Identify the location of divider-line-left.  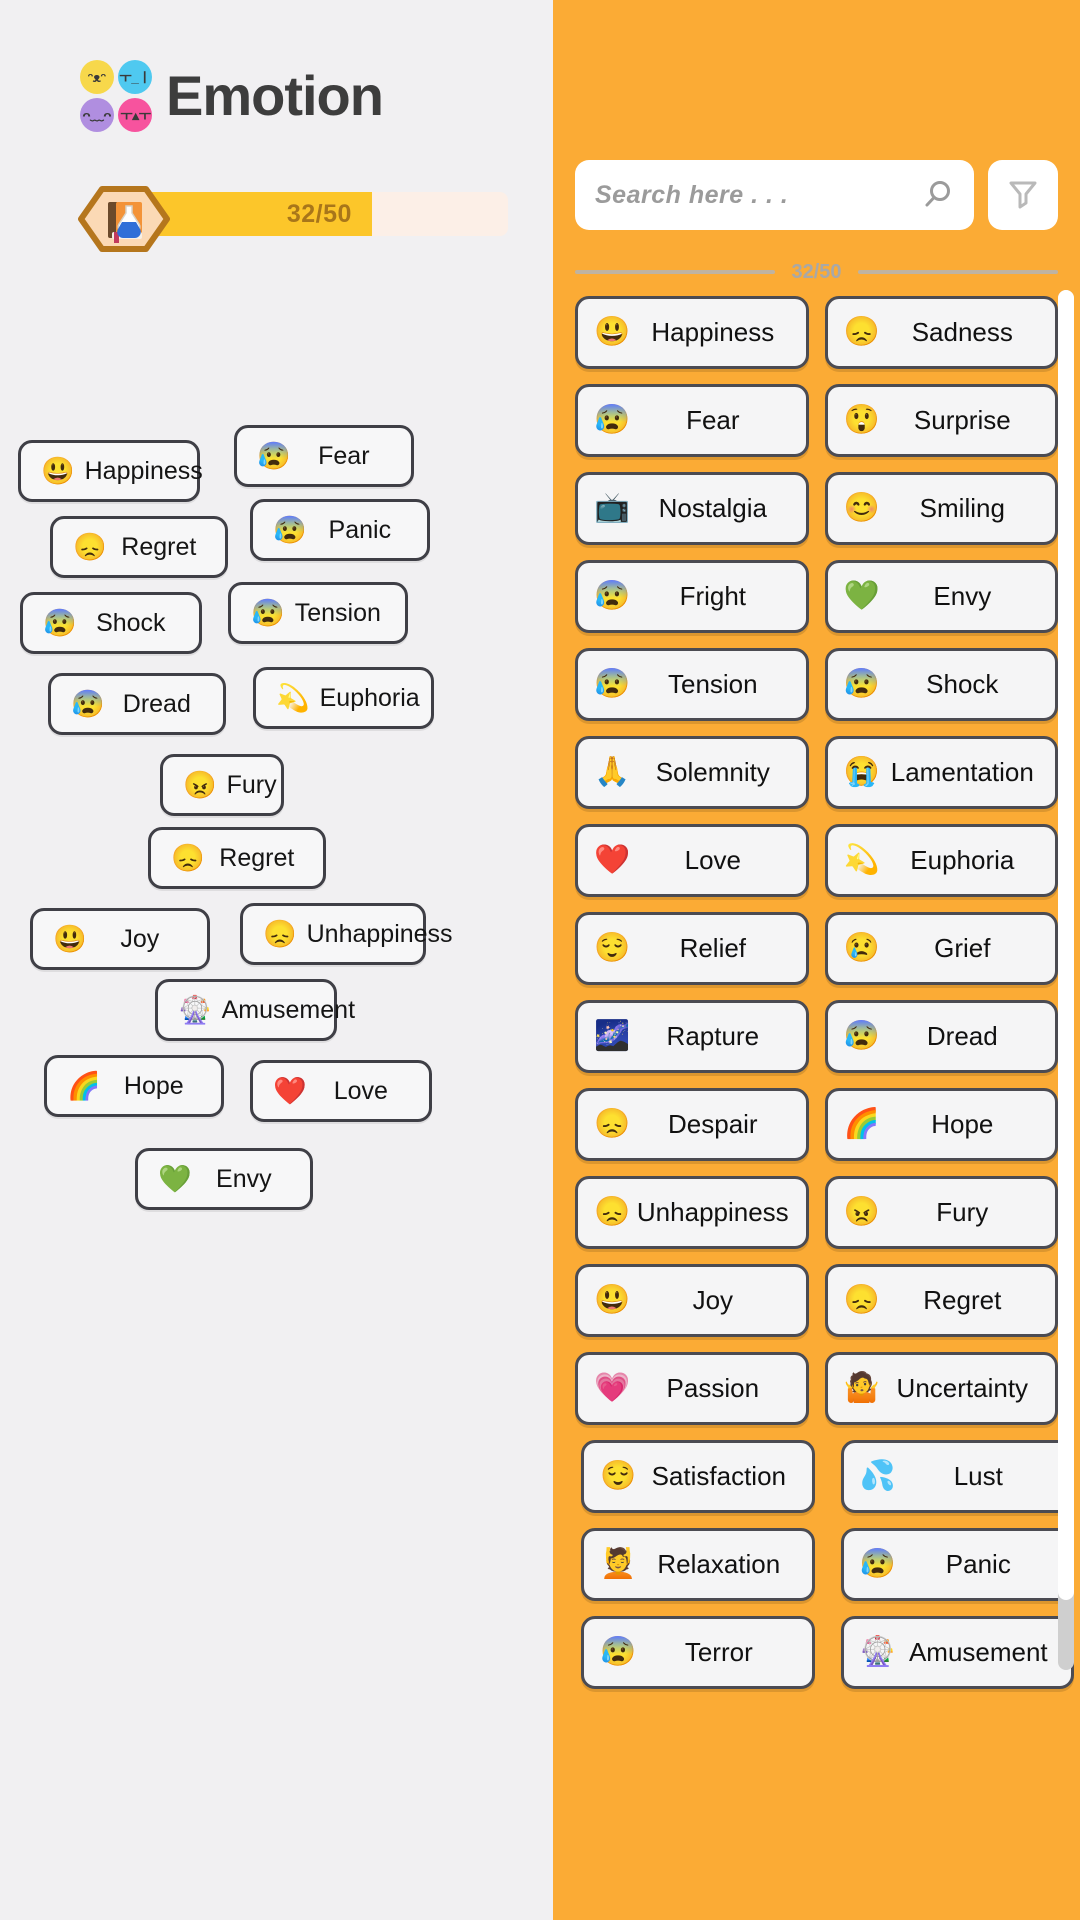
(675, 272).